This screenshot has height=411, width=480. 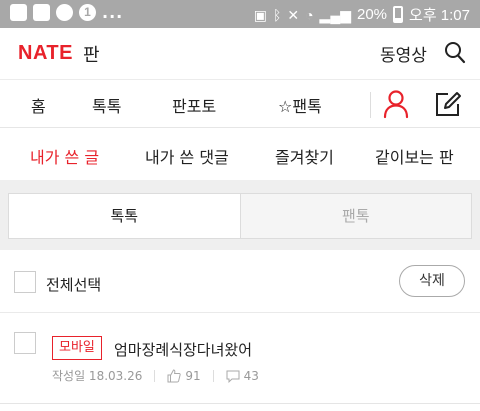 I want to click on search-icon, so click(x=455, y=53).